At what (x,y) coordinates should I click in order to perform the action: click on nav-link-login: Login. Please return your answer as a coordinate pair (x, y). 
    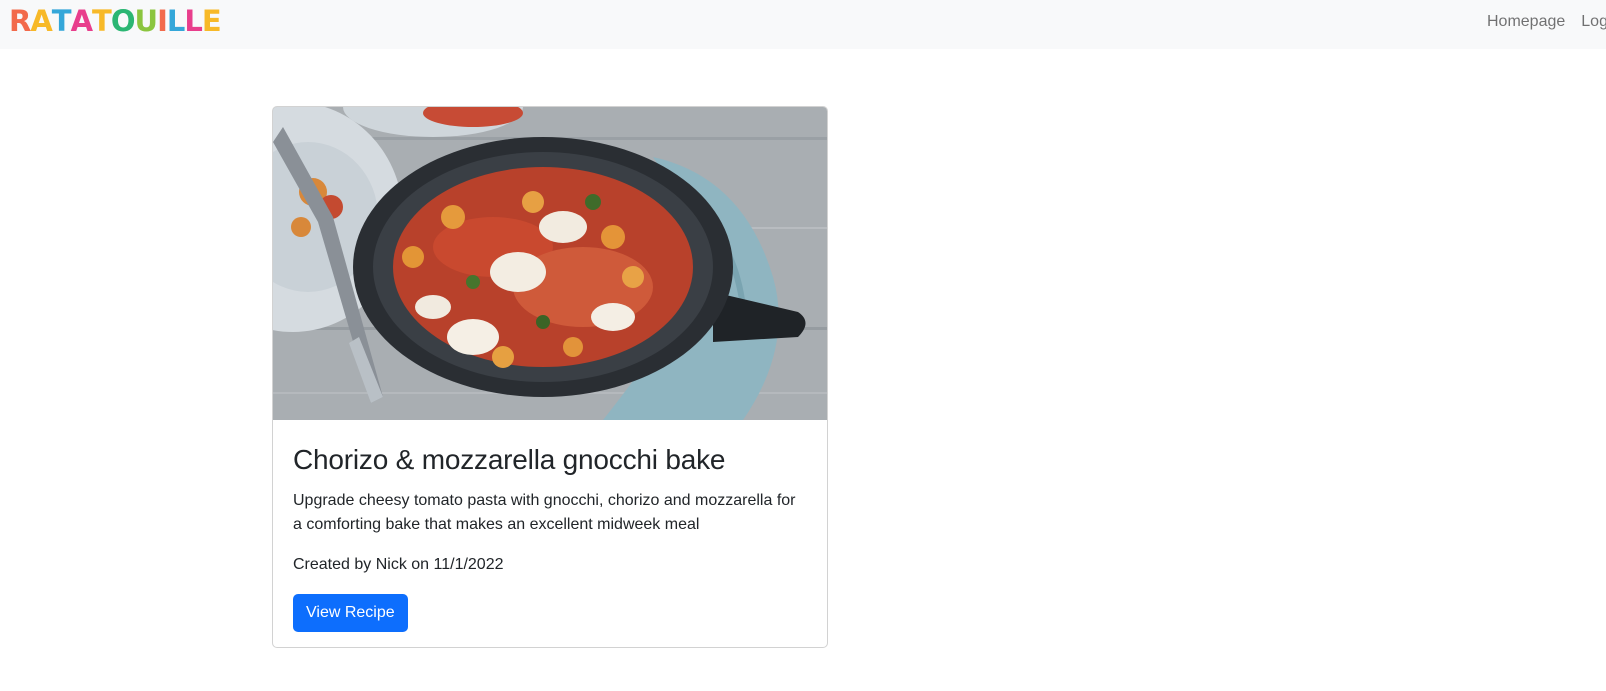
    Looking at the image, I should click on (1593, 22).